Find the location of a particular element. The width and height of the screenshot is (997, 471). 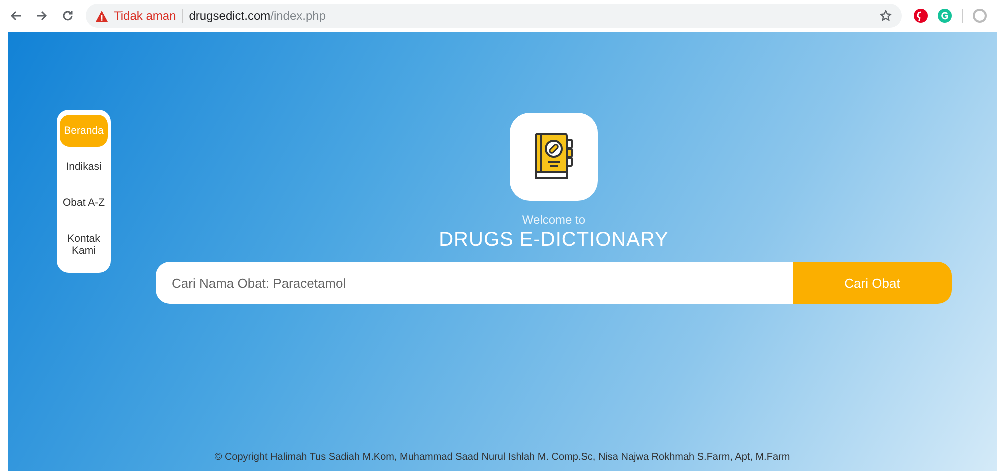

reload-icon is located at coordinates (68, 16).